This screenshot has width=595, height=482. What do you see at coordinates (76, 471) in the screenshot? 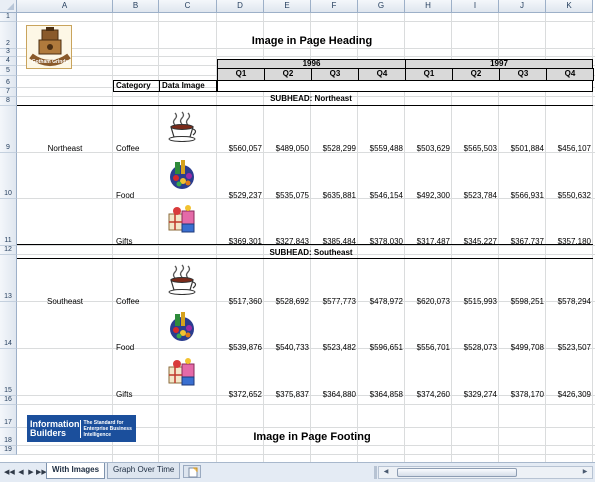
I see `tab-with-images: With Images` at bounding box center [76, 471].